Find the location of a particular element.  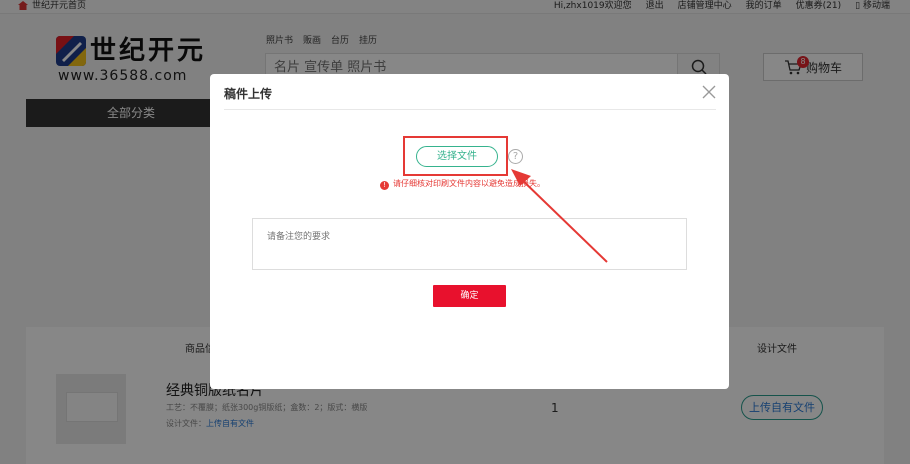

dialog-title: 稿件上传 is located at coordinates (248, 94).